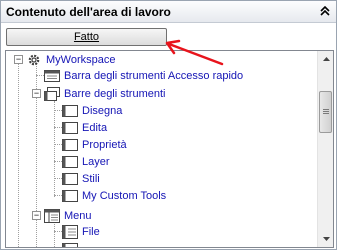 The image size is (337, 250). What do you see at coordinates (168, 36) in the screenshot?
I see `panel-toolbar: Fatto` at bounding box center [168, 36].